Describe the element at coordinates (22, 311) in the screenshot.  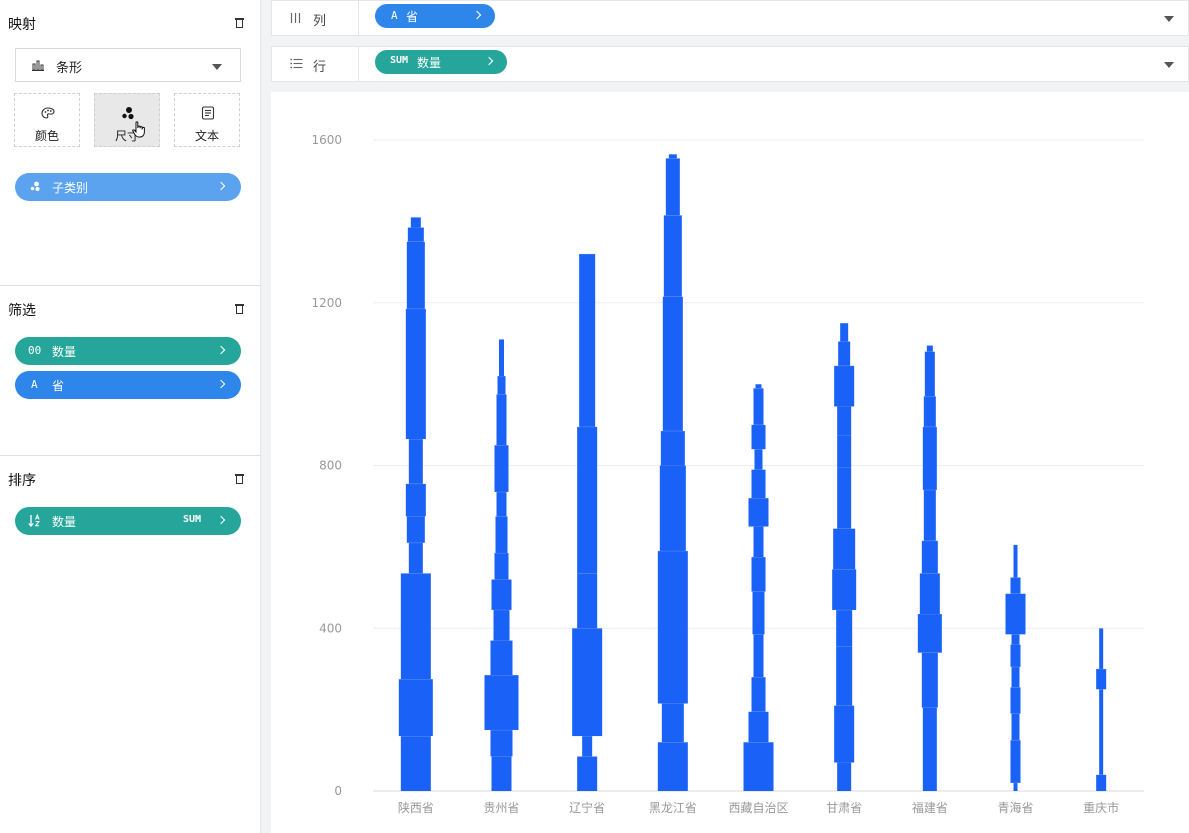
I see `filter-title: 筛选` at that location.